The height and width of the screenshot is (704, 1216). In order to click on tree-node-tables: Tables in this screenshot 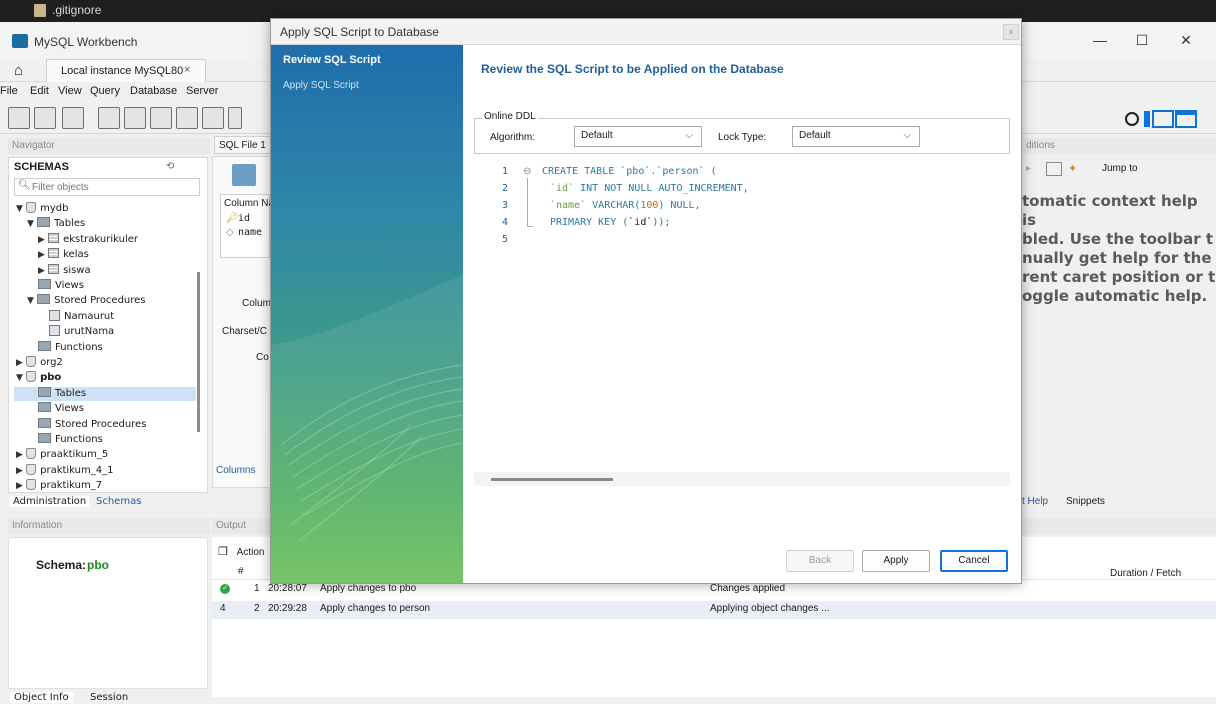, I will do `click(57, 392)`.